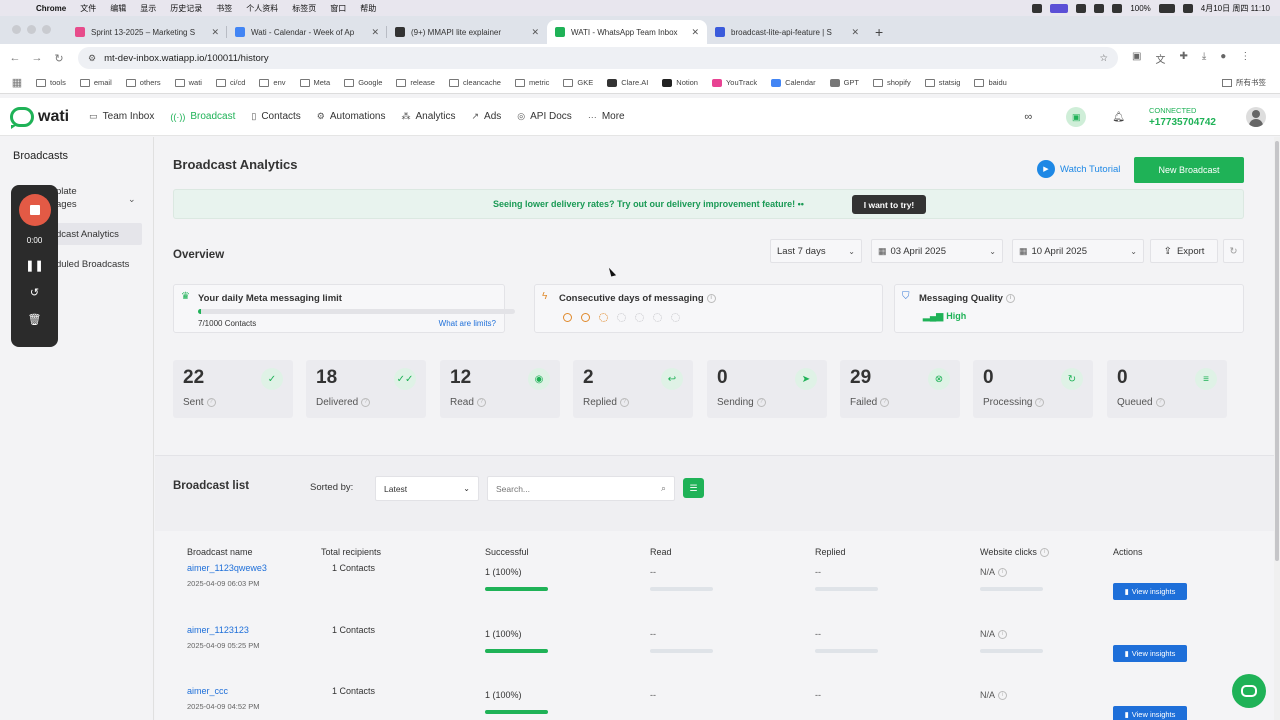 The width and height of the screenshot is (1280, 720). I want to click on menu-help: 帮助, so click(368, 8).